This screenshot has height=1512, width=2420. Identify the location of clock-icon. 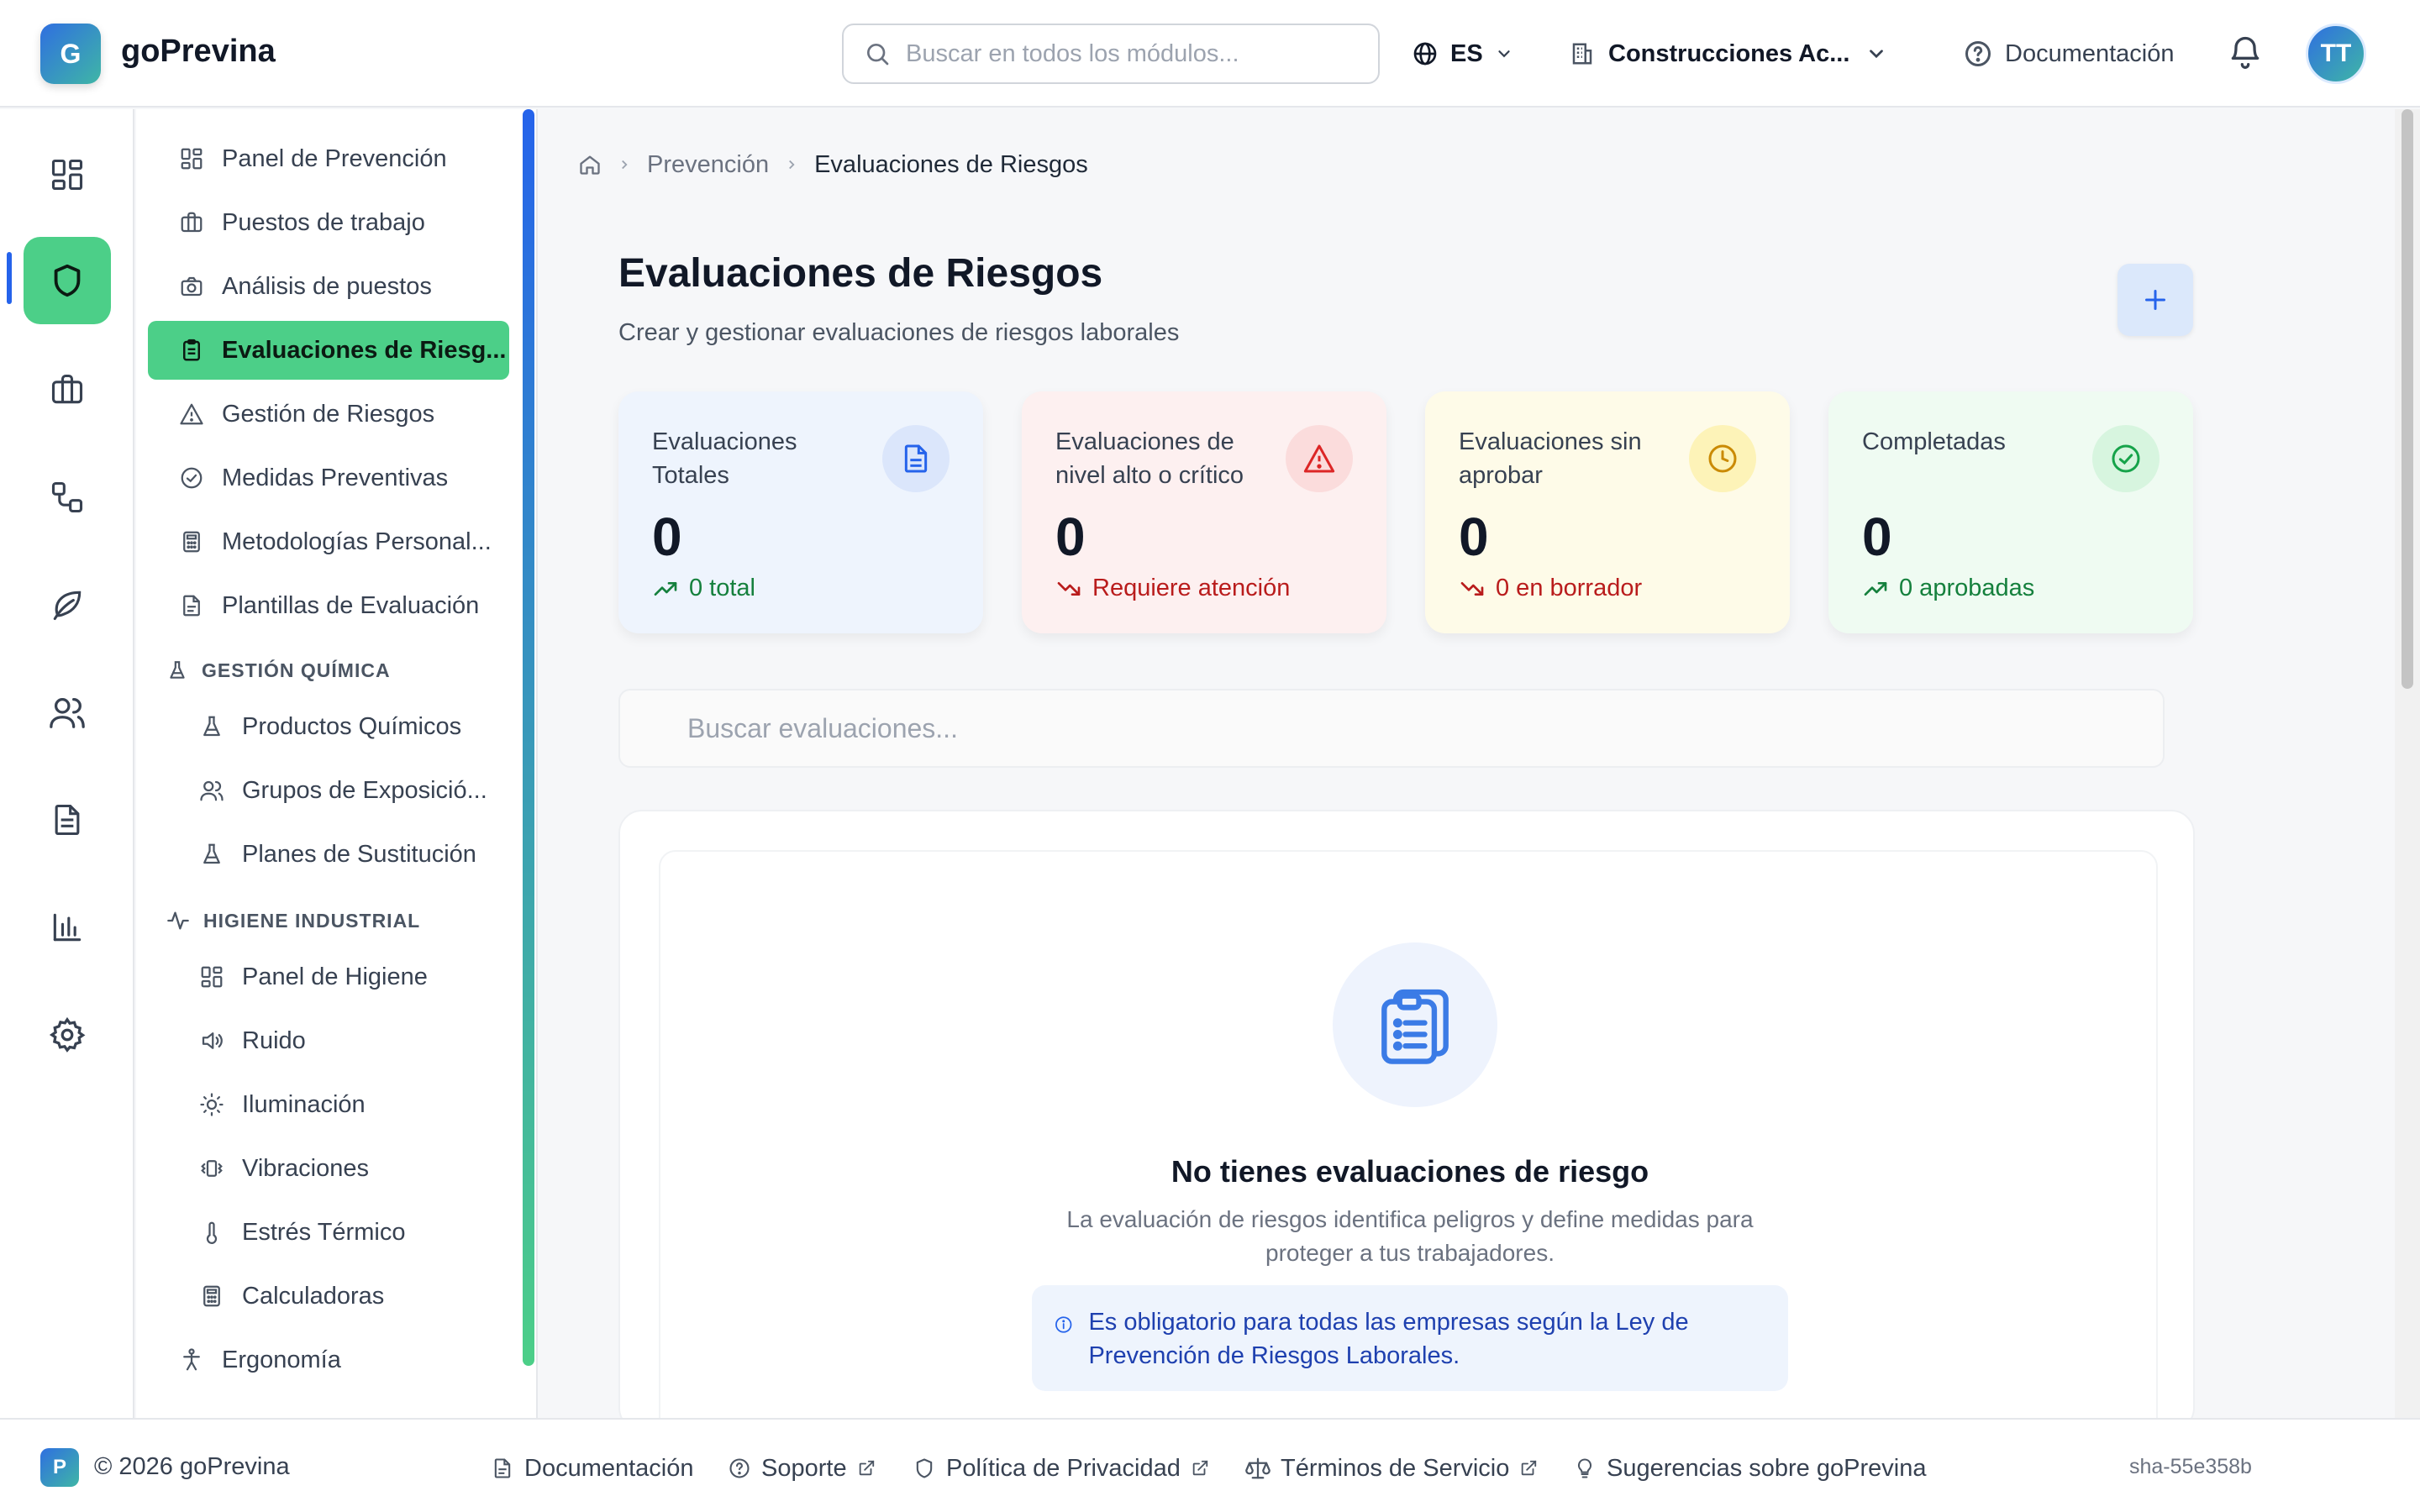
(1723, 458).